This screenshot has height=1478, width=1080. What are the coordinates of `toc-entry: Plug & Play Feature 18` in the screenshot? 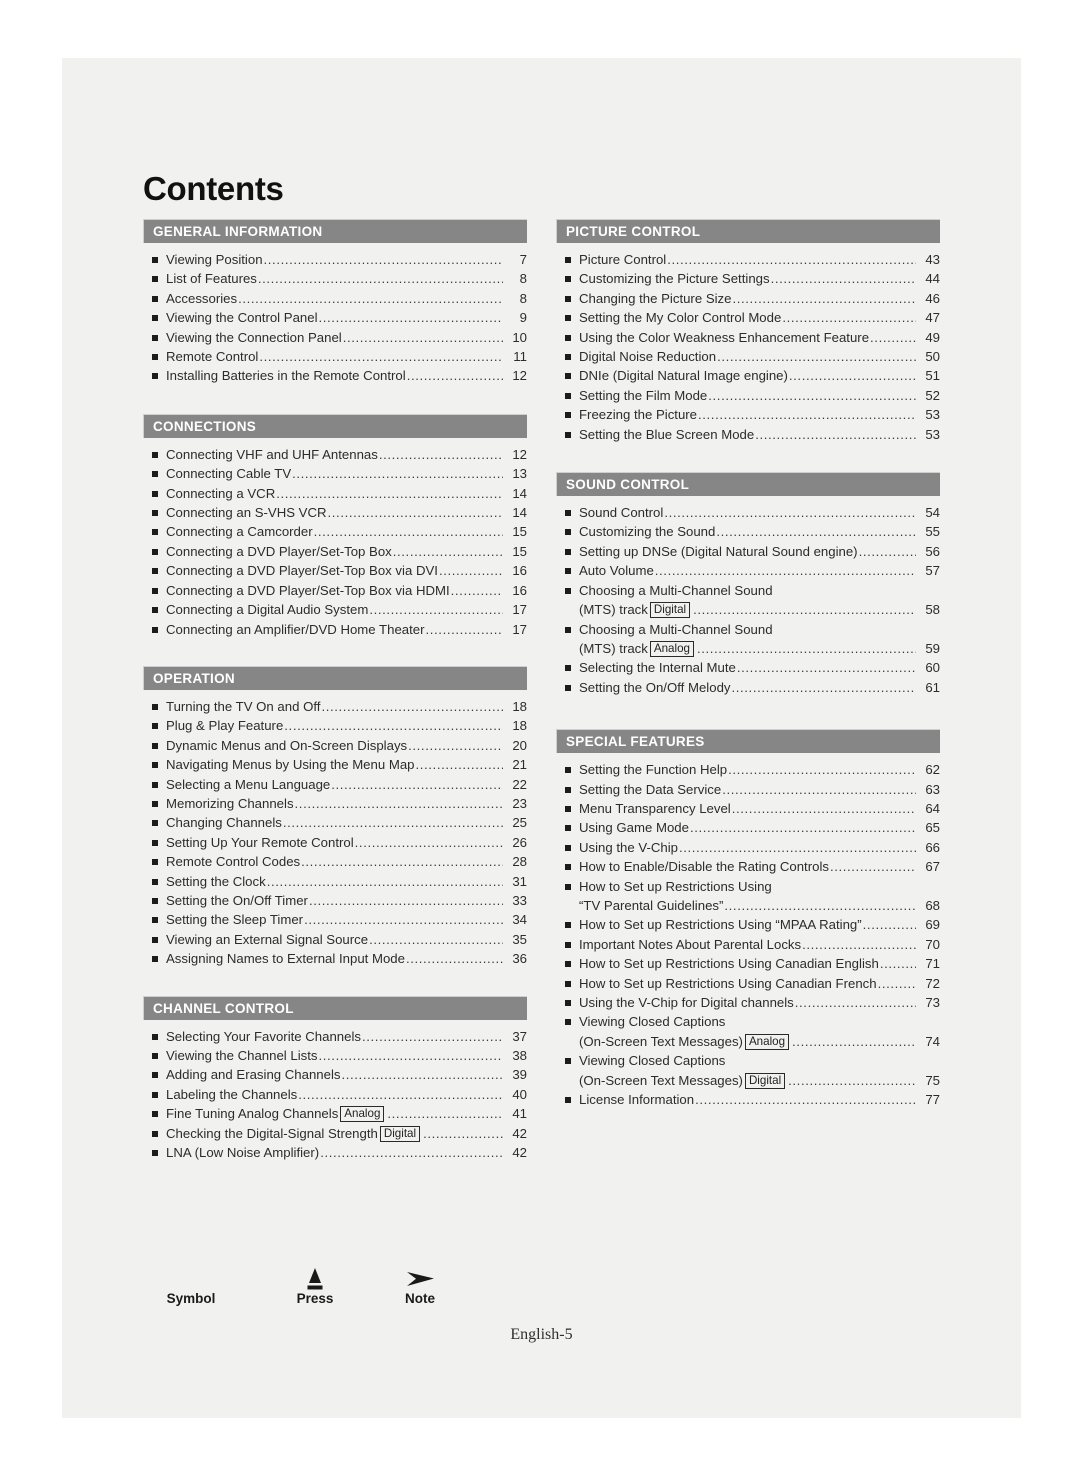 It's located at (335, 725).